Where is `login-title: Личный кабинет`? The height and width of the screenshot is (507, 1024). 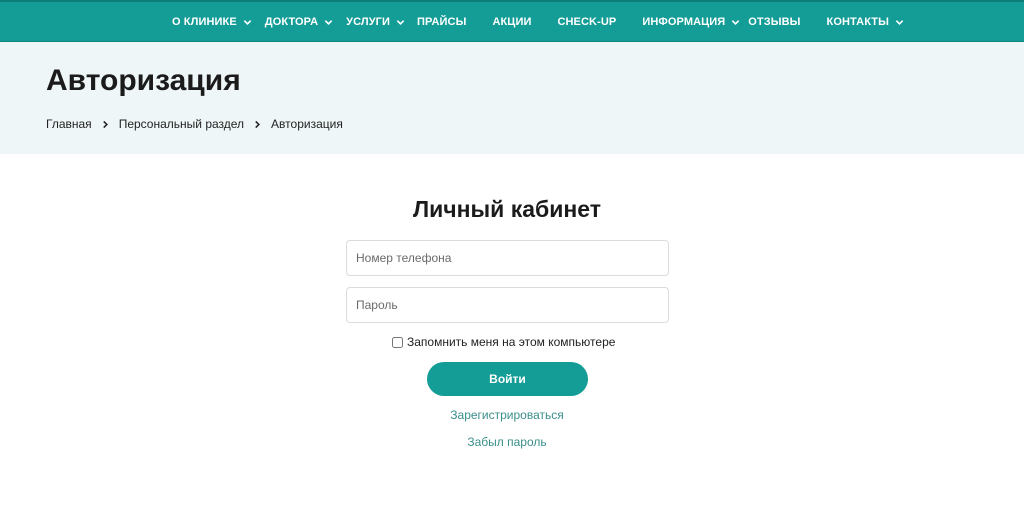 login-title: Личный кабинет is located at coordinates (507, 209).